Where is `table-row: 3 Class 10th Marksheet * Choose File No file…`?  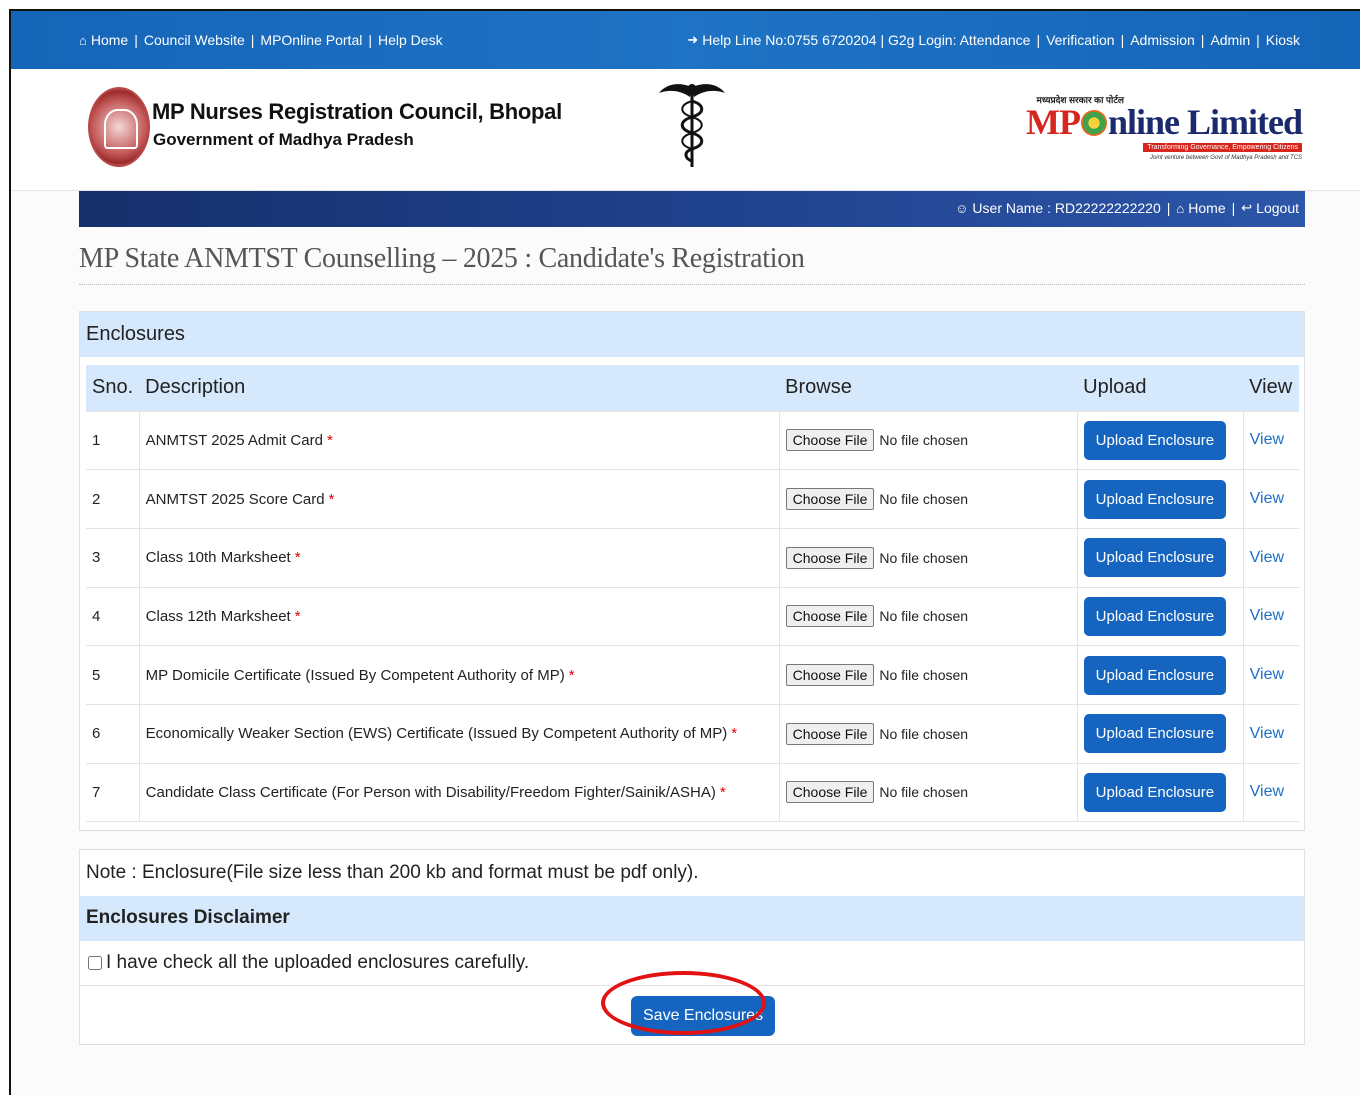
table-row: 3 Class 10th Marksheet * Choose File No file… is located at coordinates (692, 557).